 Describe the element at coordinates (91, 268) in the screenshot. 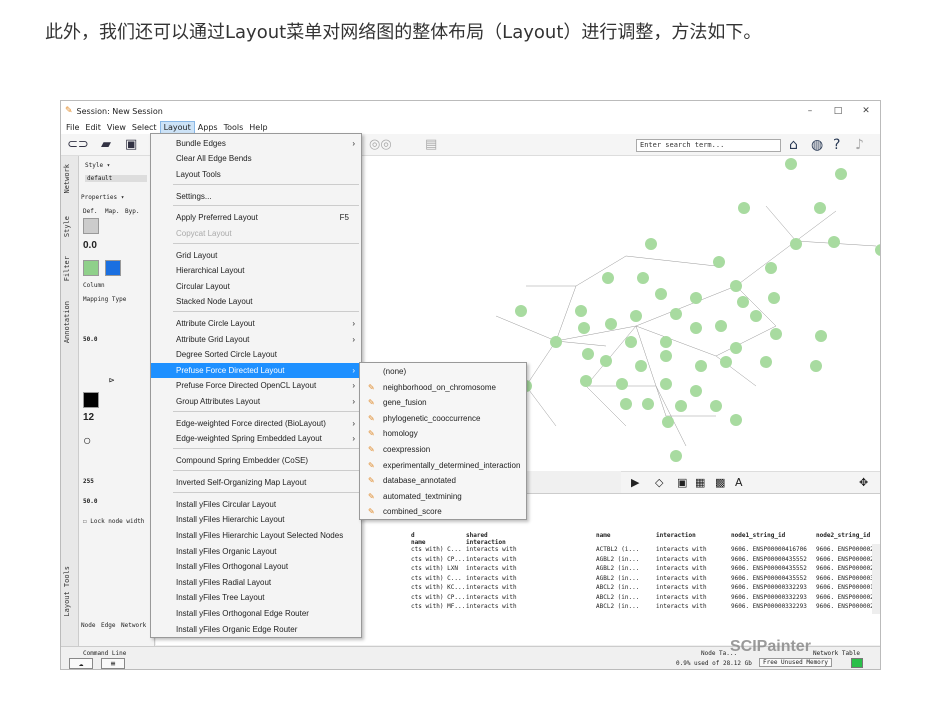

I see `fill-color-swatch` at that location.